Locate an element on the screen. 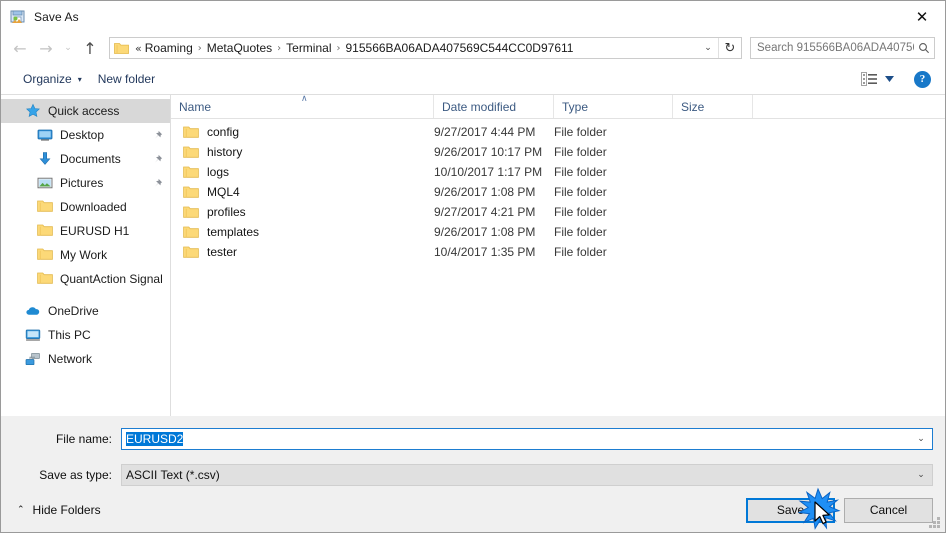 The image size is (946, 533). column-header-date-modified: Date modified is located at coordinates (494, 106).